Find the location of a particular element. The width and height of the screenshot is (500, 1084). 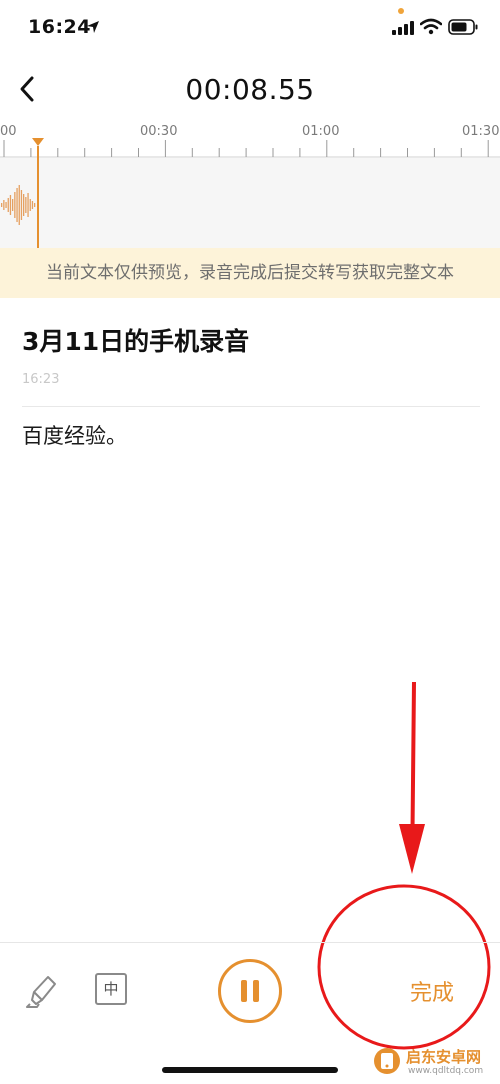

waveform-area is located at coordinates (250, 203).